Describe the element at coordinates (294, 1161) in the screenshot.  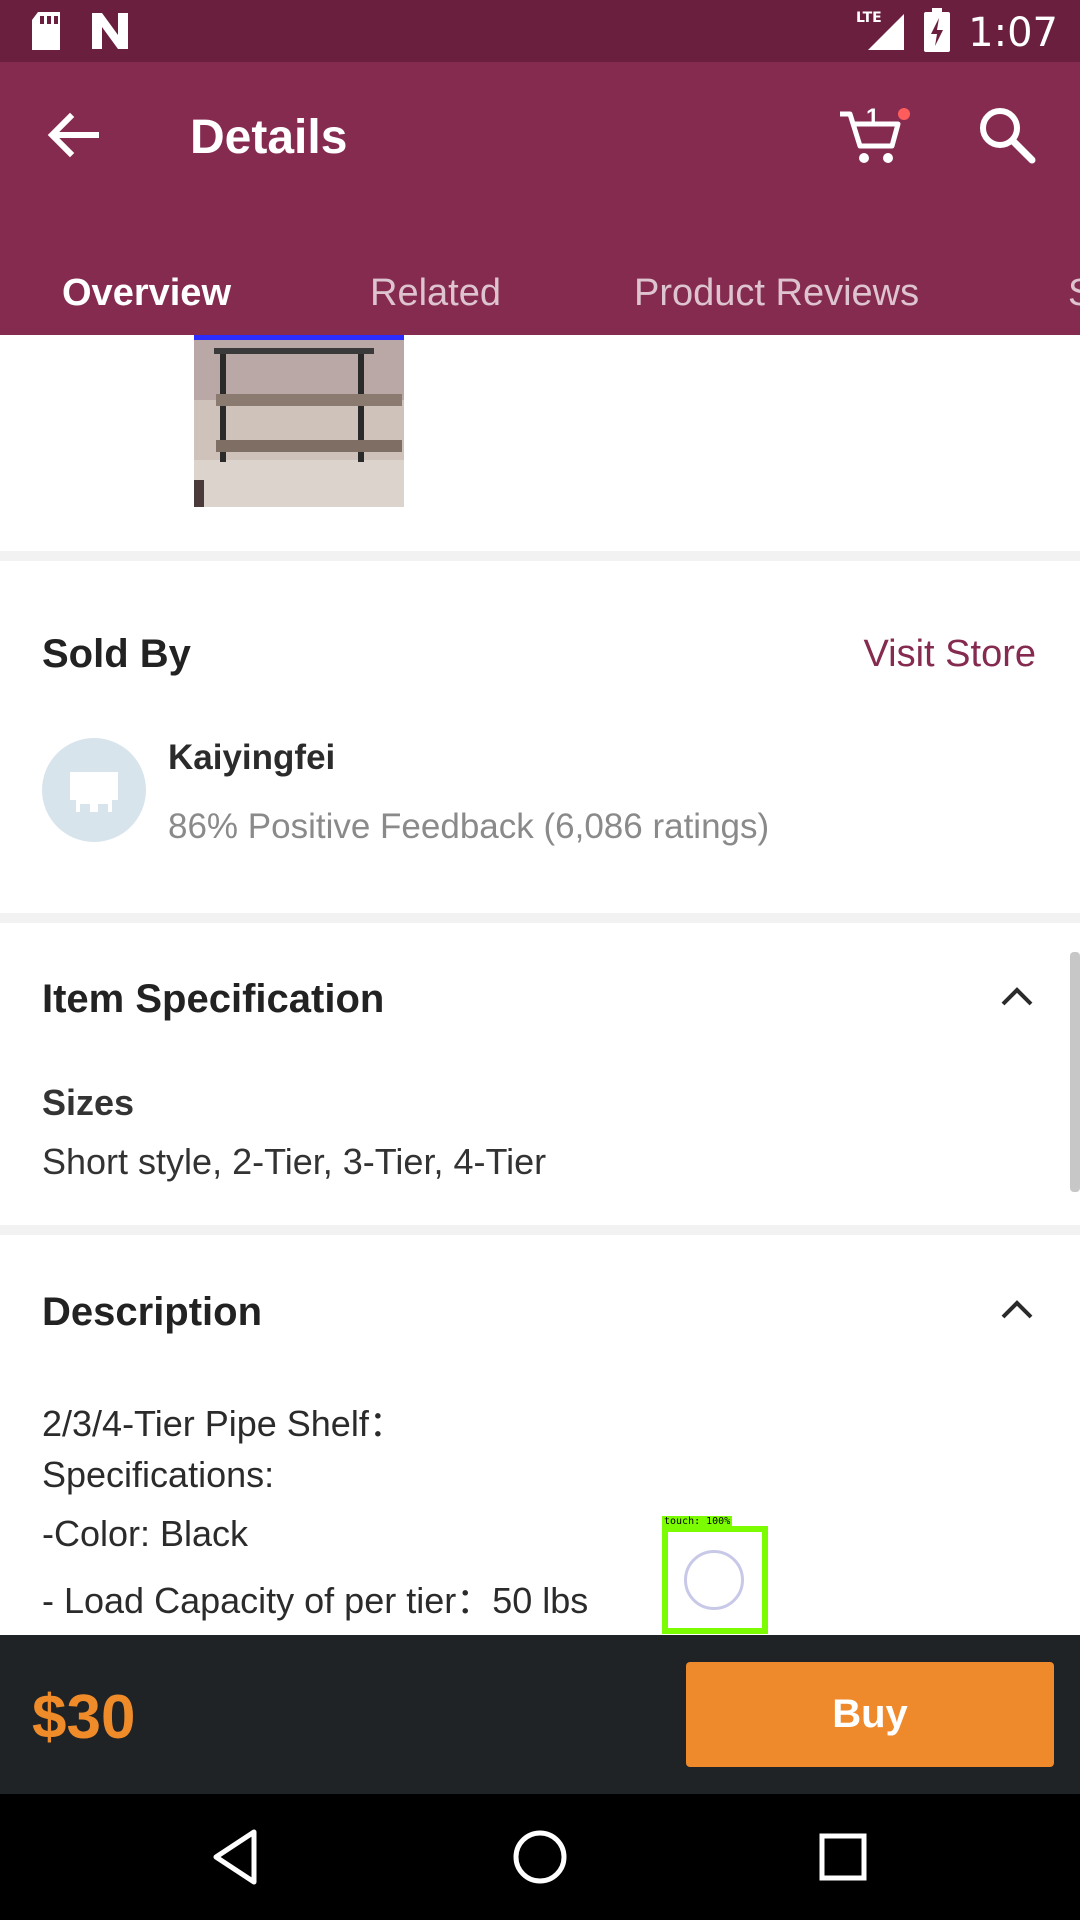
I see `spec-value: Short style, 2-Tier, 3-Tier, 4-Tier` at that location.